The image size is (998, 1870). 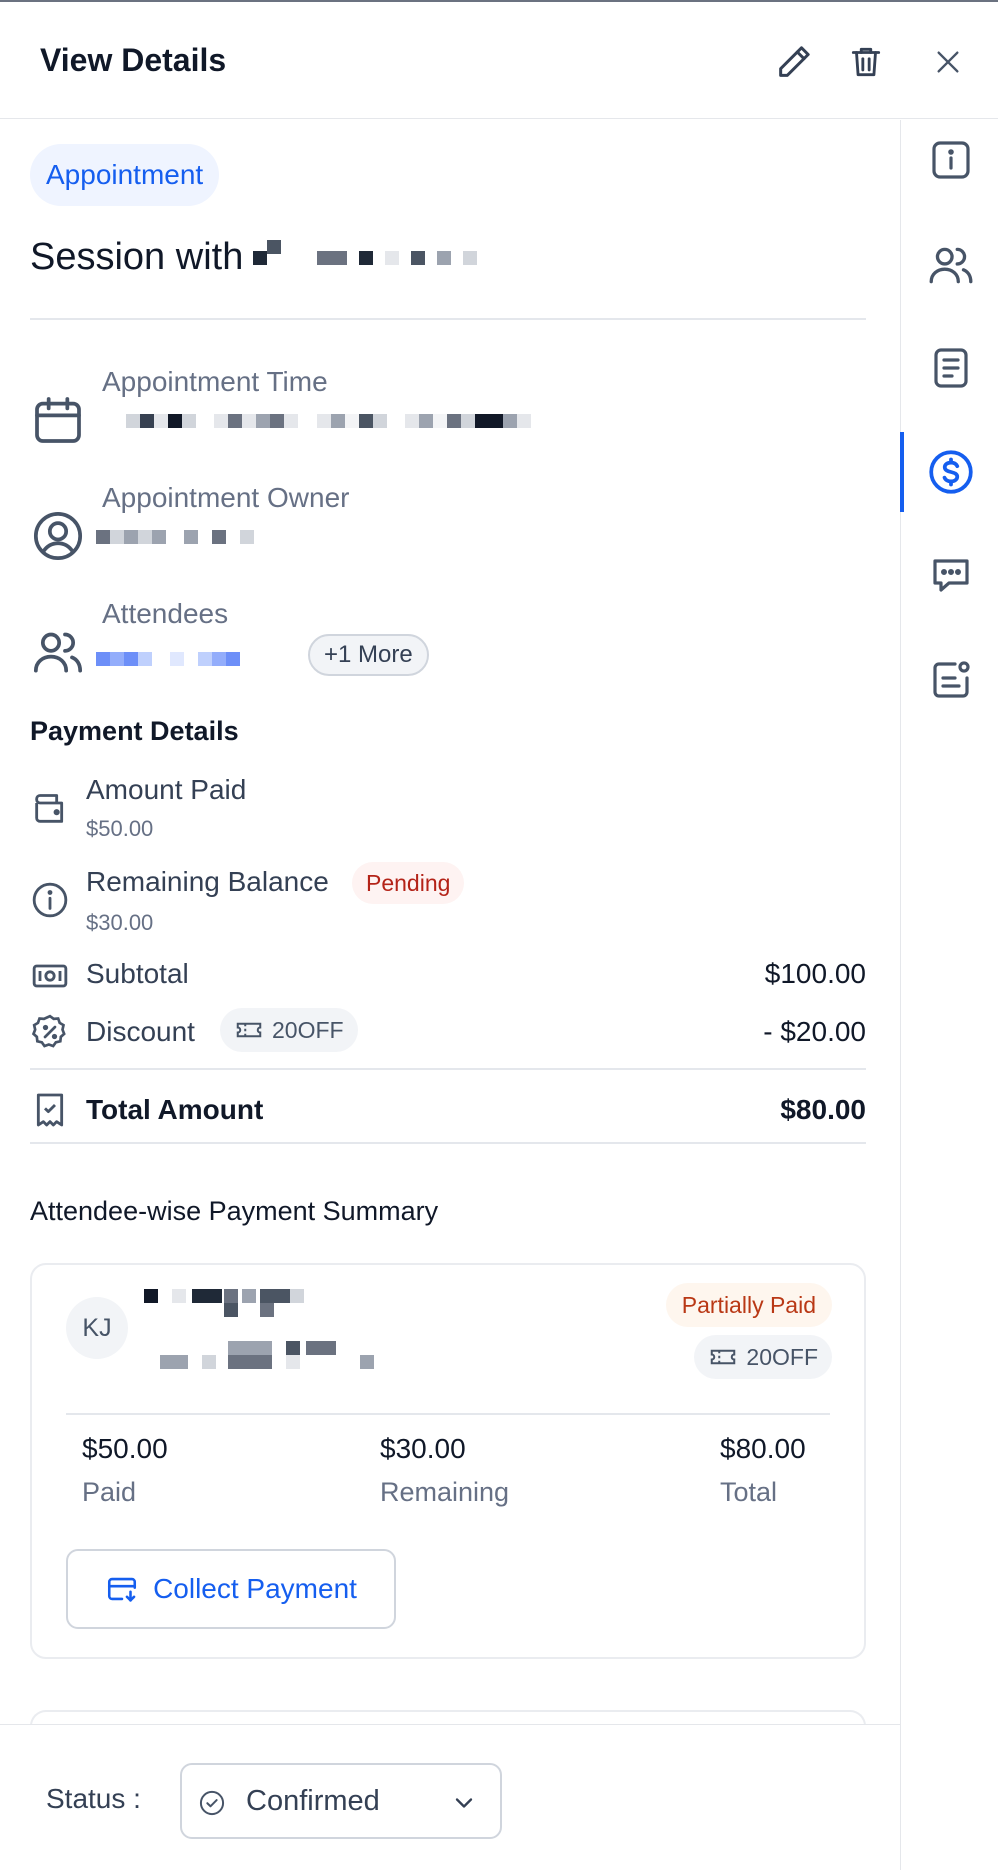 I want to click on appointment-owner-row: Appointment Owner, so click(x=448, y=532).